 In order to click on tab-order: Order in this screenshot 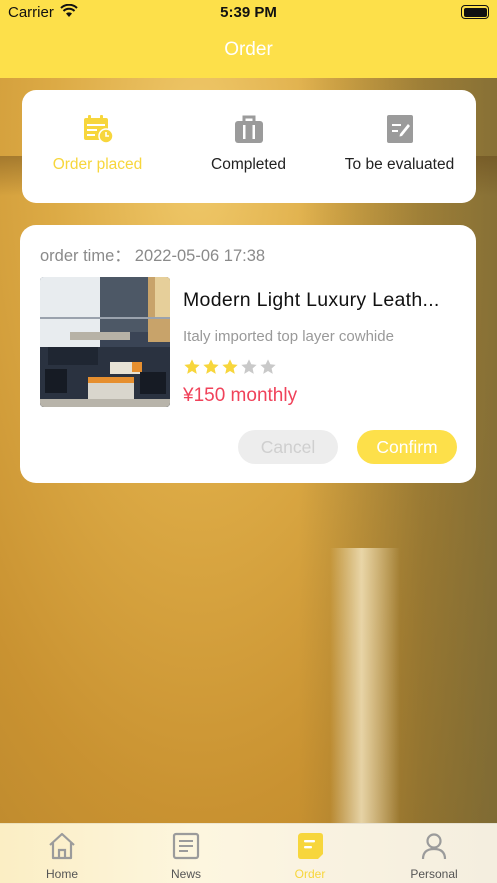, I will do `click(310, 855)`.